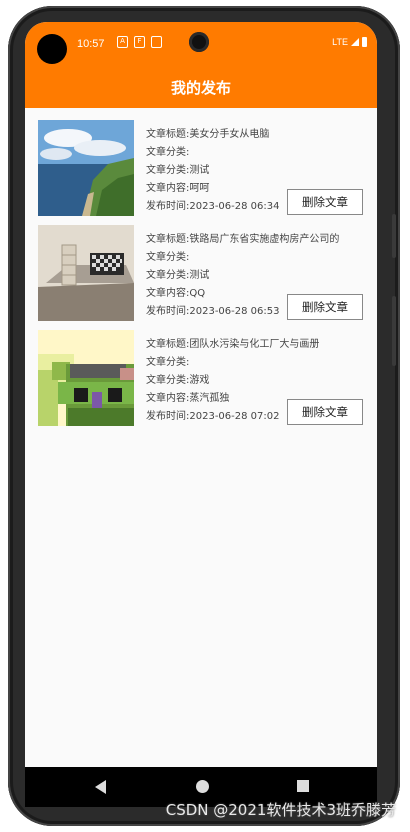 The image size is (410, 832). What do you see at coordinates (178, 380) in the screenshot?
I see `article-category: 文章分类:游戏` at bounding box center [178, 380].